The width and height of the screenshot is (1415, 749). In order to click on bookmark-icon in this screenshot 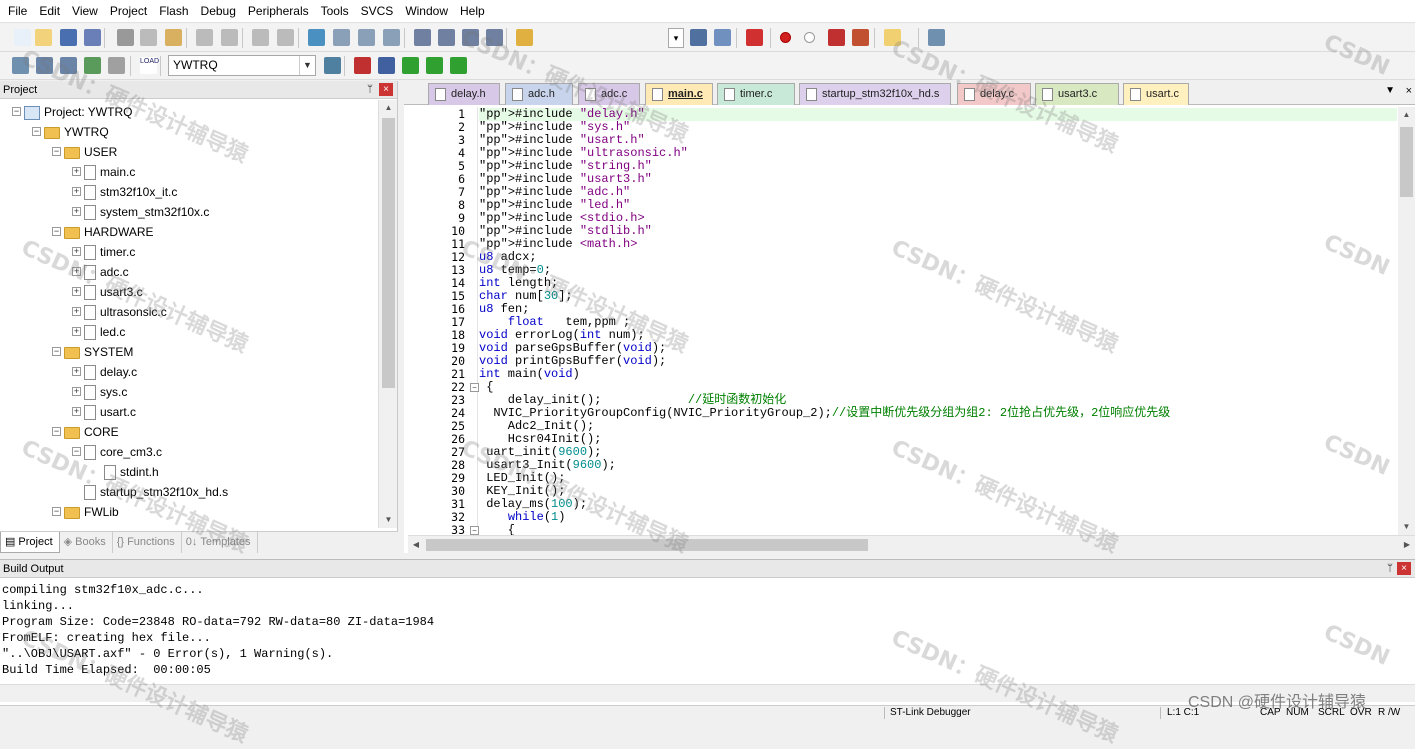, I will do `click(316, 37)`.